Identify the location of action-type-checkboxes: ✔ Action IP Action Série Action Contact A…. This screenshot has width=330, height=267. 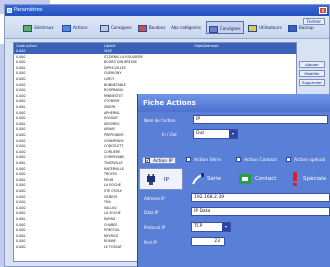
(235, 160).